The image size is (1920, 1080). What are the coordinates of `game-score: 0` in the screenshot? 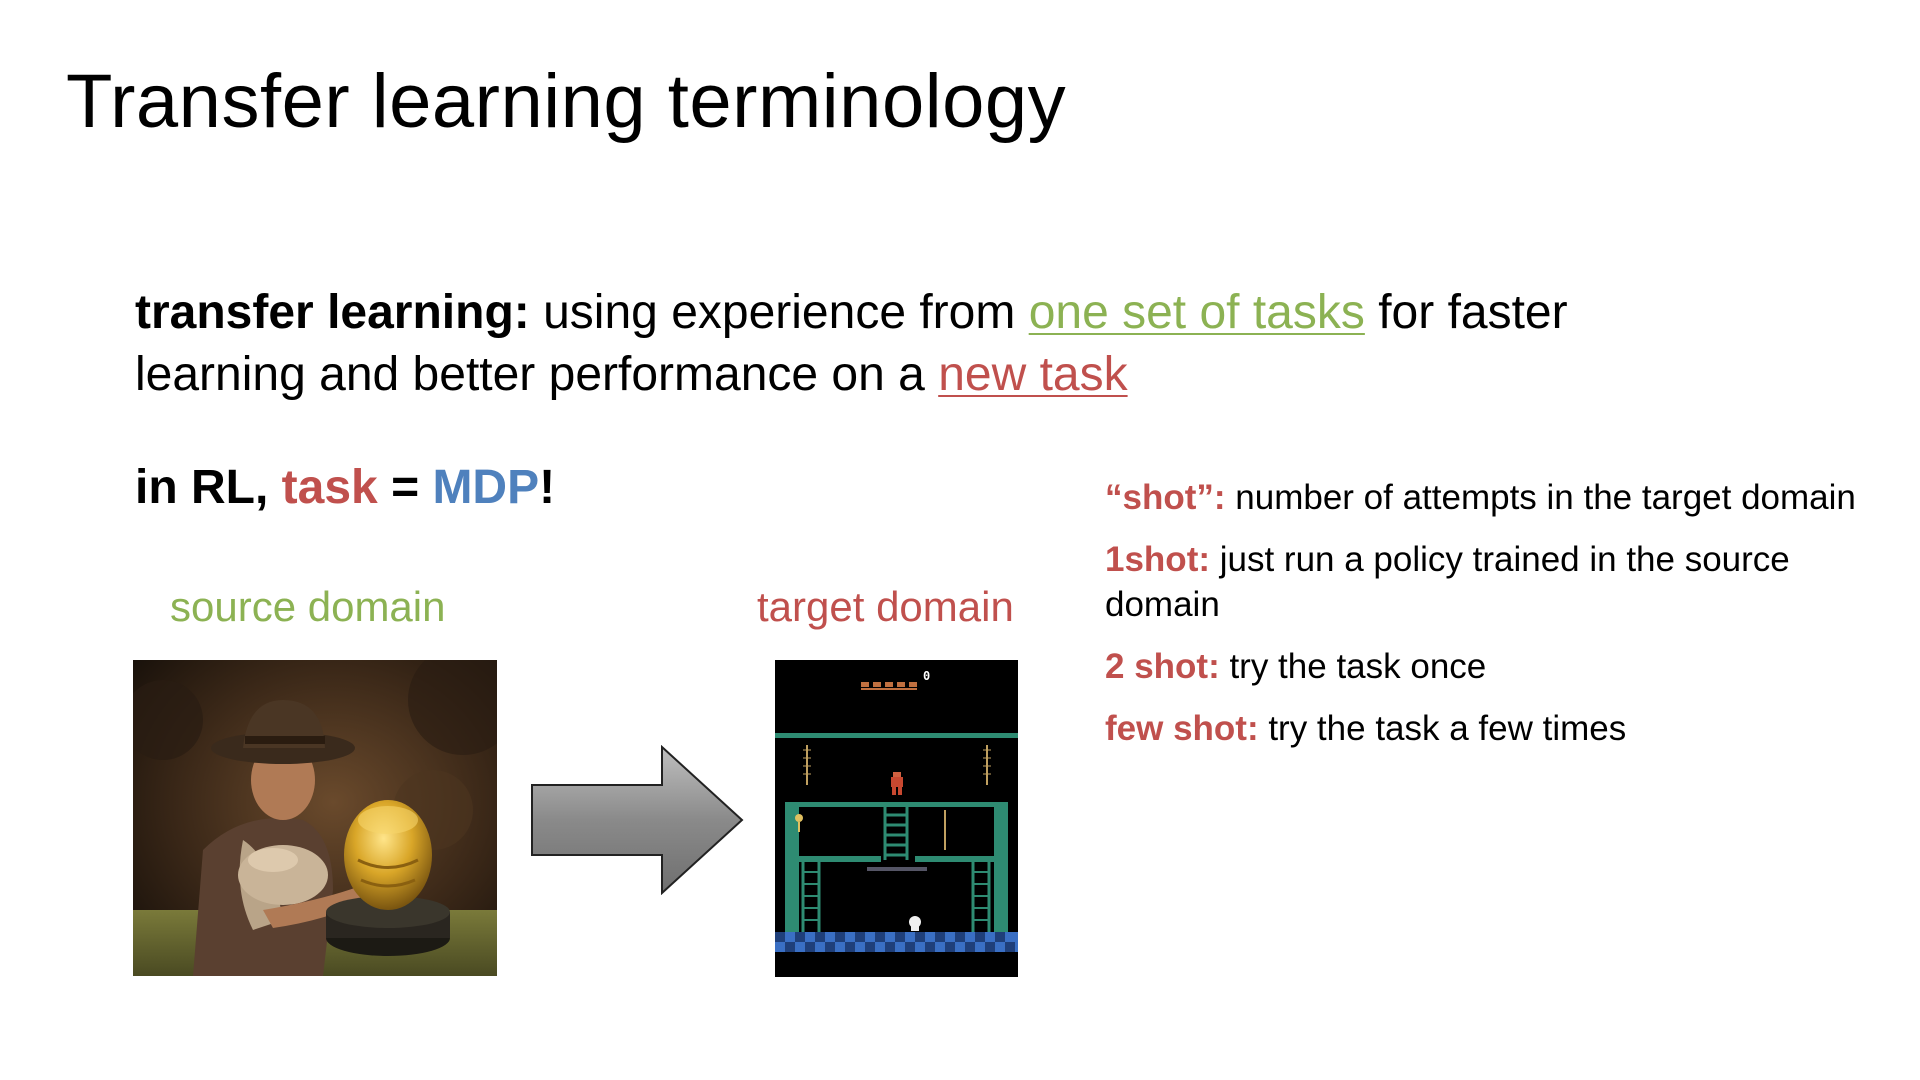 It's located at (926, 676).